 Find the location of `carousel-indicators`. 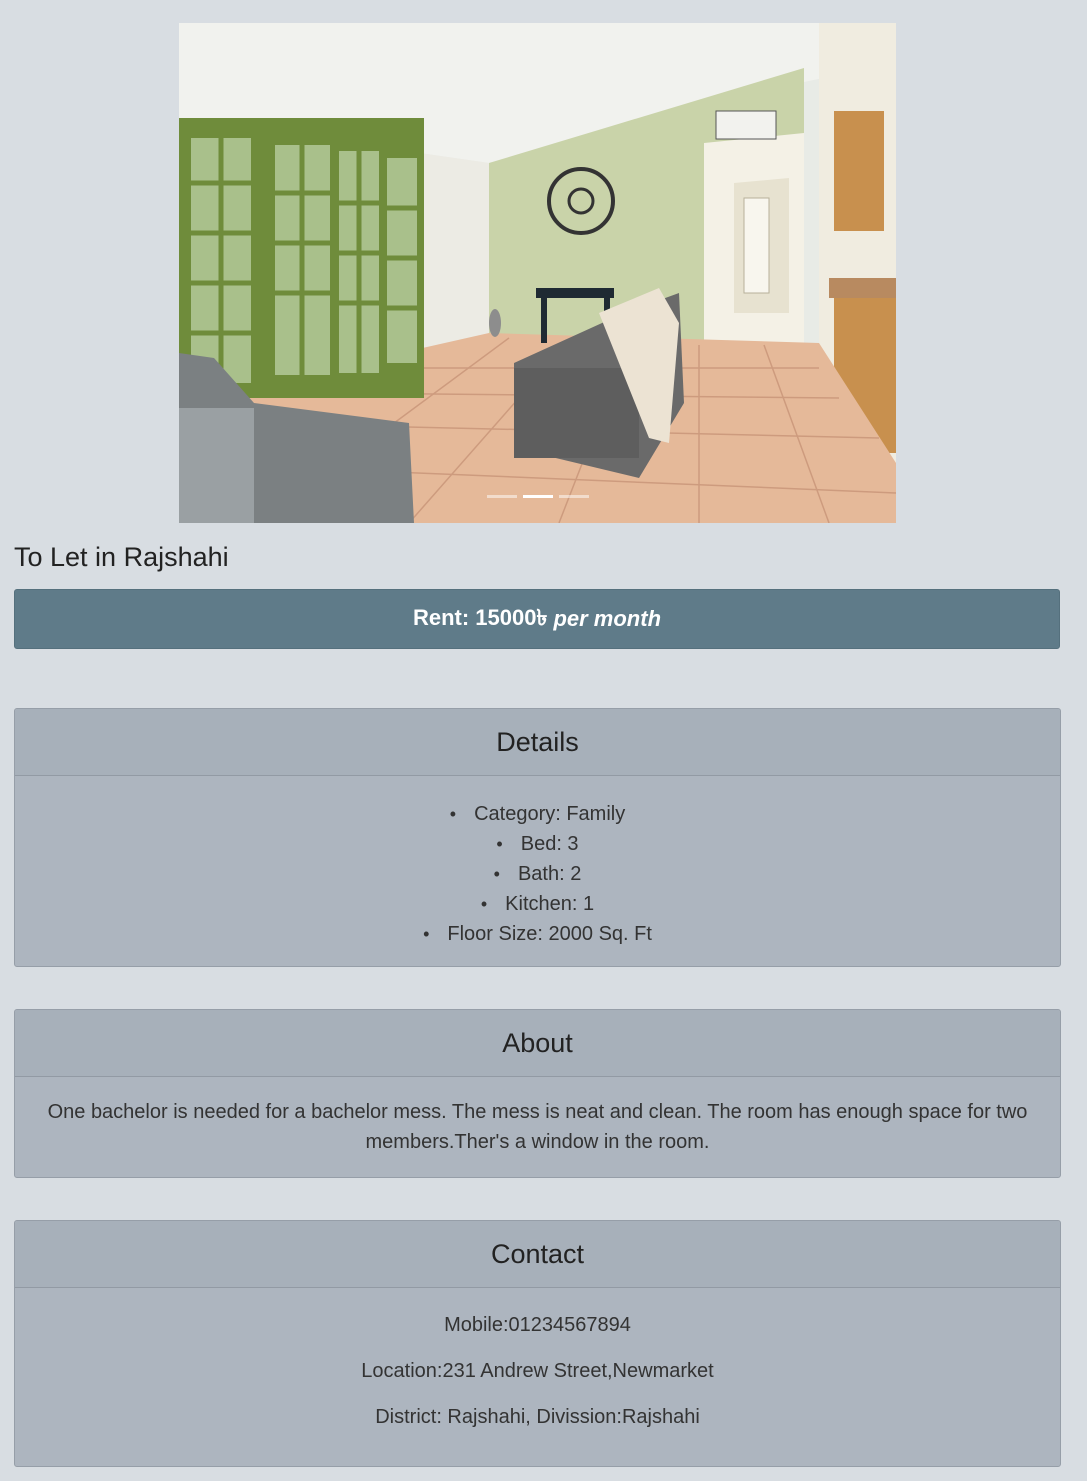

carousel-indicators is located at coordinates (537, 496).